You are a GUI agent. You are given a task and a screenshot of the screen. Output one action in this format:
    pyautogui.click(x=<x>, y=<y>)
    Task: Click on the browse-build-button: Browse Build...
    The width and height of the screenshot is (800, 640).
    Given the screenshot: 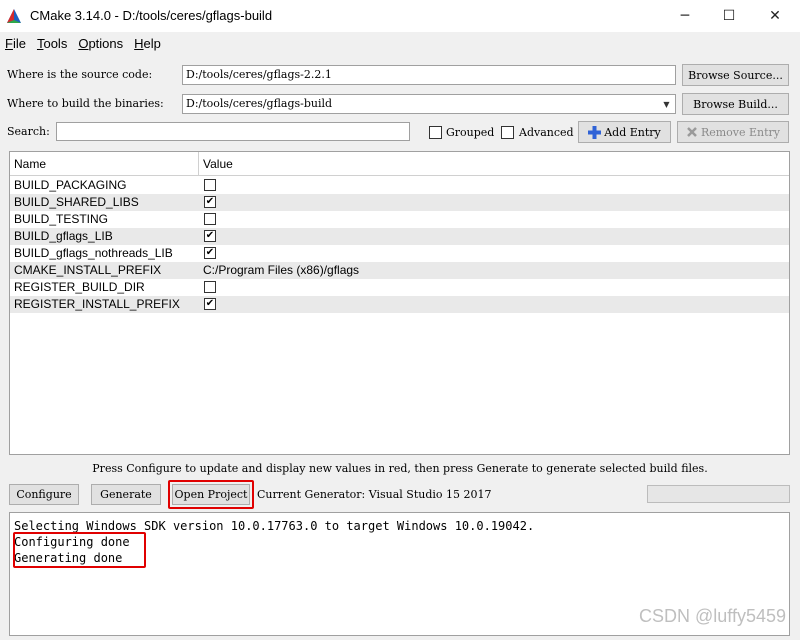 What is the action you would take?
    pyautogui.click(x=735, y=104)
    